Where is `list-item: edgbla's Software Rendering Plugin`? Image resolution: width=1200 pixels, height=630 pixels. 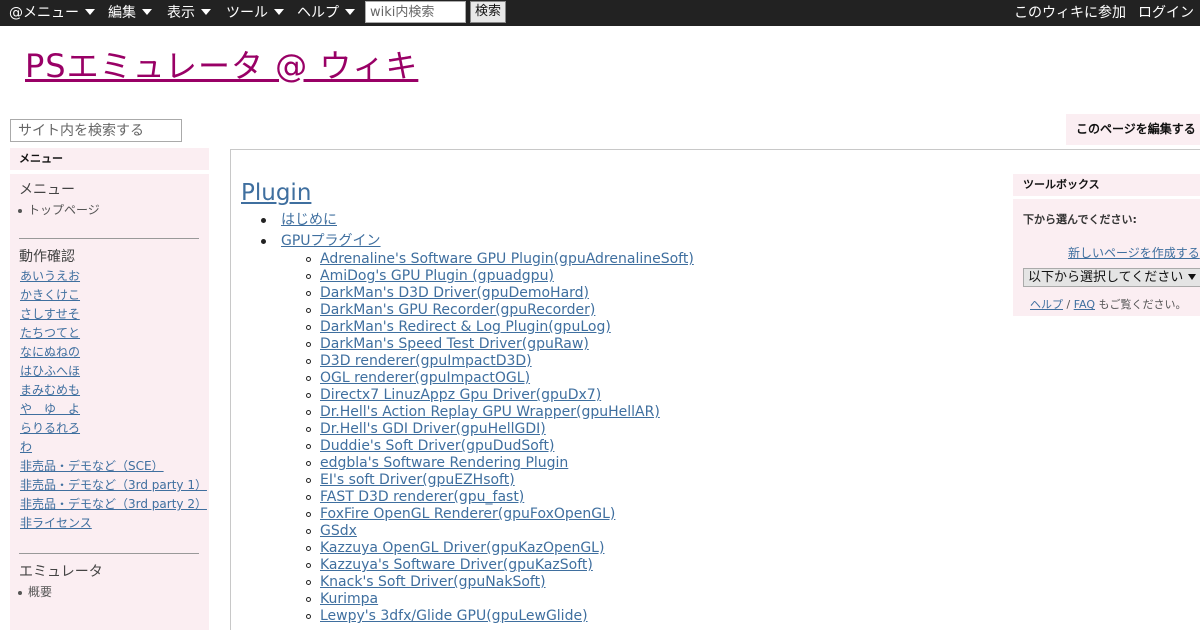
list-item: edgbla's Software Rendering Plugin is located at coordinates (437, 463).